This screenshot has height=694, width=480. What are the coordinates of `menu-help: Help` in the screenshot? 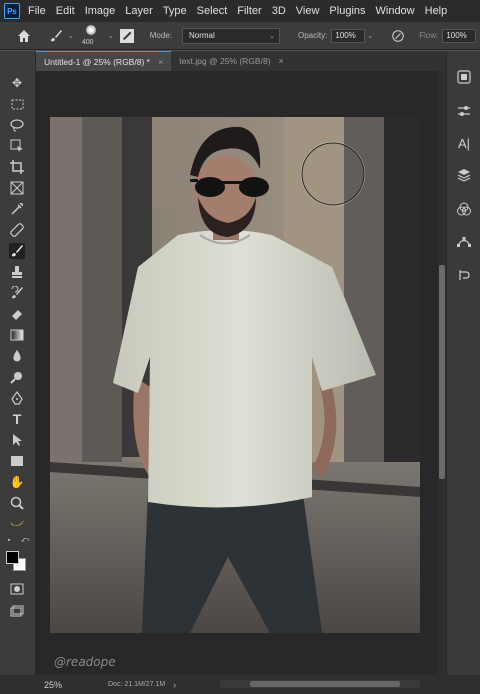 It's located at (436, 11).